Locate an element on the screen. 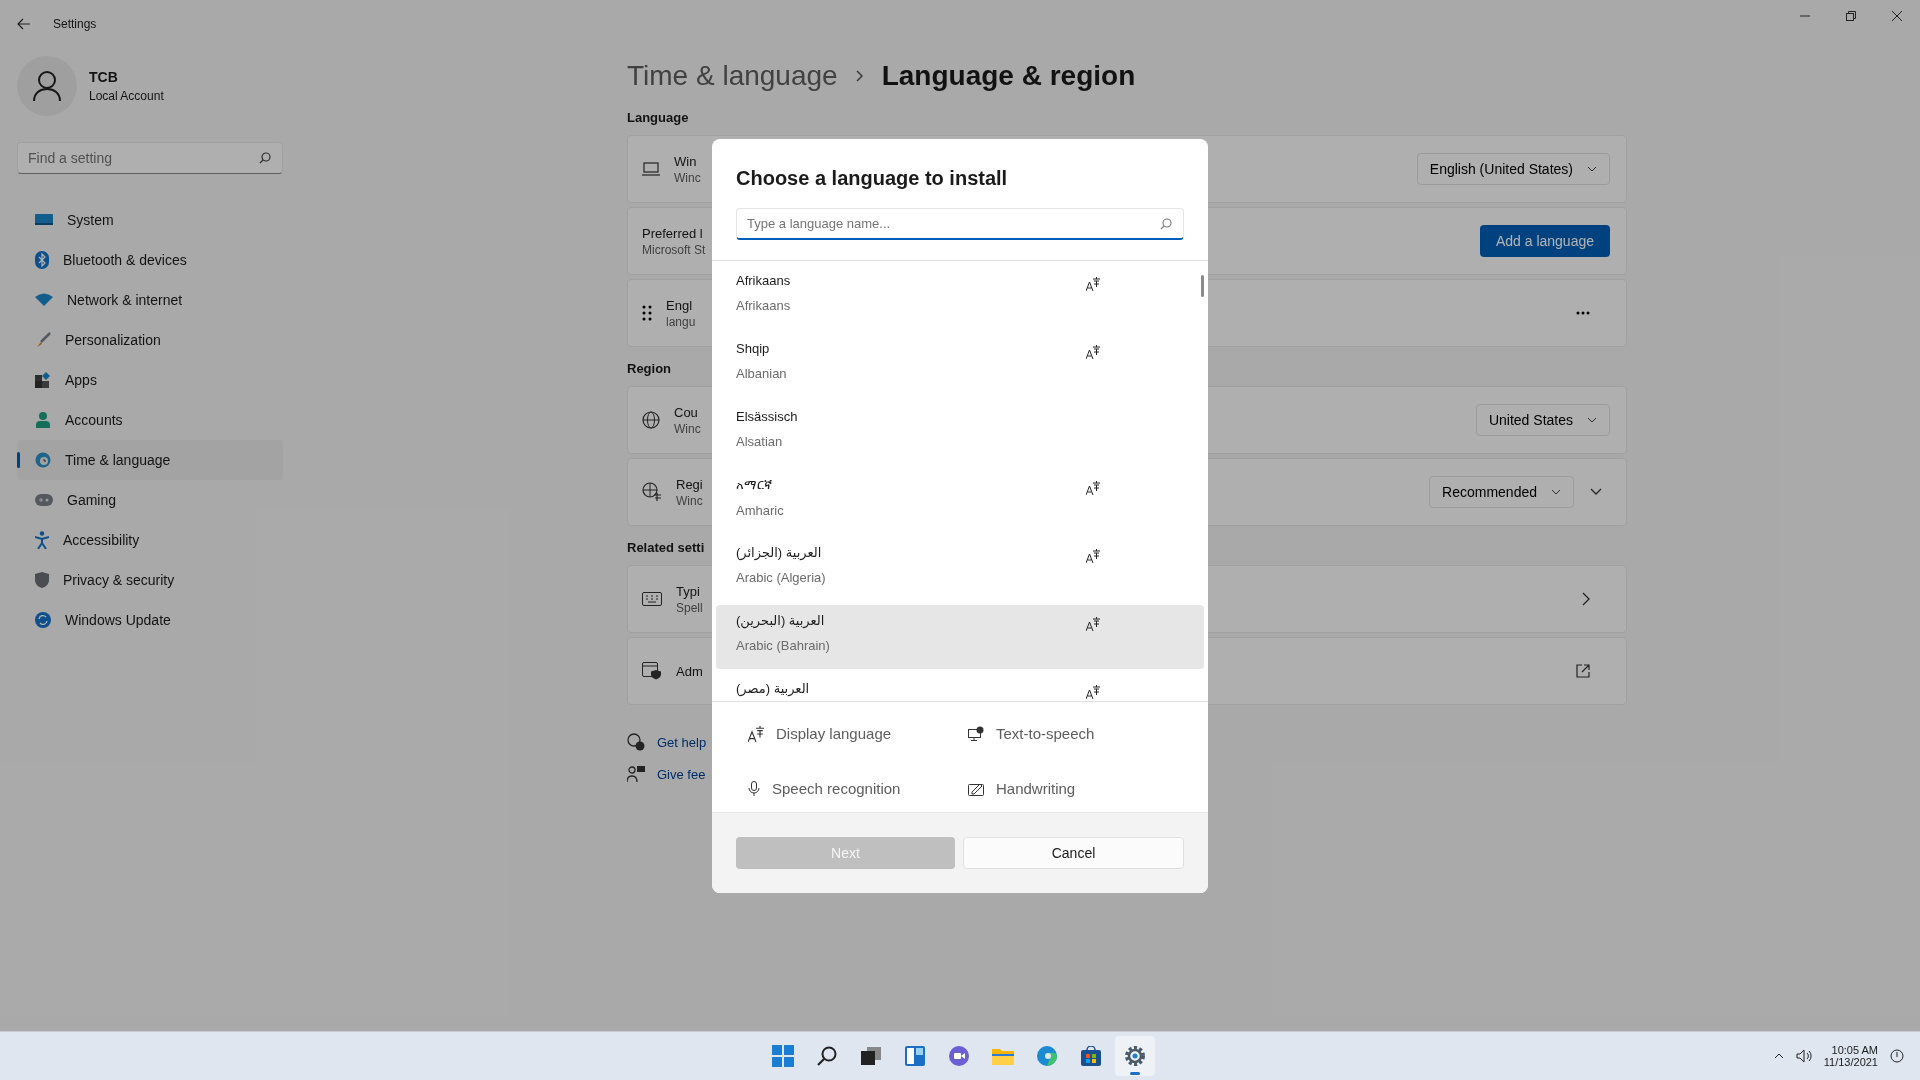 Image resolution: width=1920 pixels, height=1080 pixels. language-native-name: العربية (الجزائر) is located at coordinates (779, 552).